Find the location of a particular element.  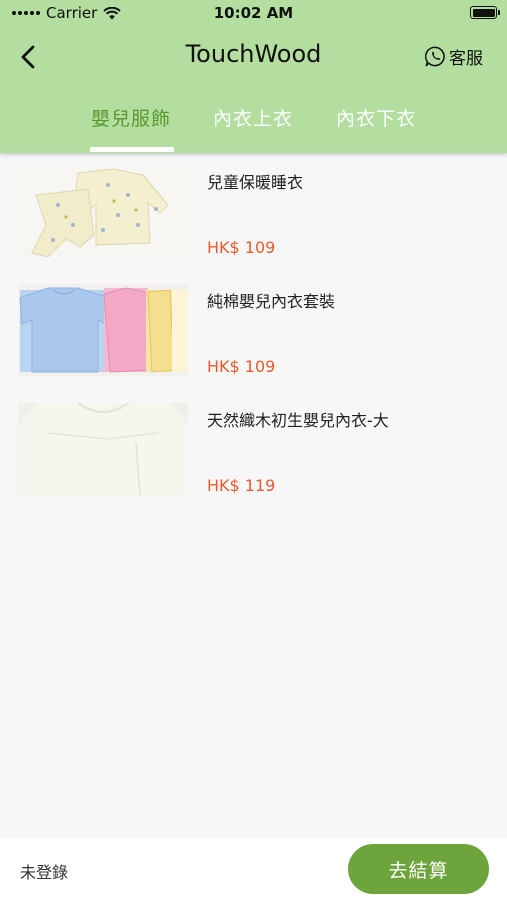

category-tabs: 嬰兒服飾 內衣上衣 內衣下衣 is located at coordinates (253, 126).